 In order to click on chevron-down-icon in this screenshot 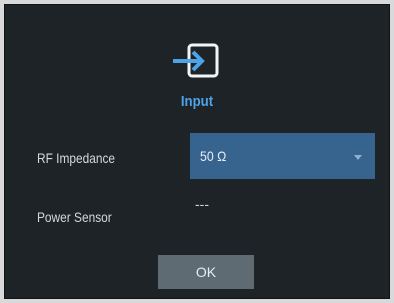, I will do `click(358, 157)`.